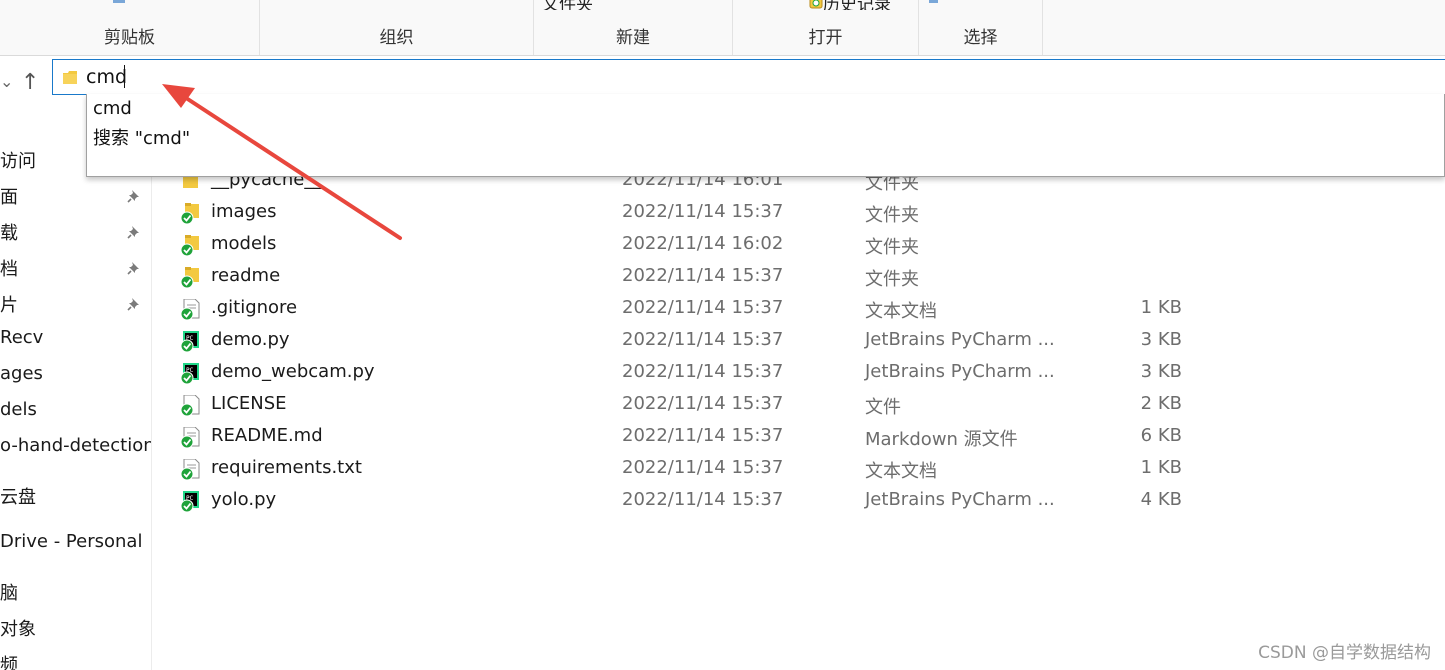 The image size is (1445, 670). I want to click on file-type: 文件, so click(883, 407).